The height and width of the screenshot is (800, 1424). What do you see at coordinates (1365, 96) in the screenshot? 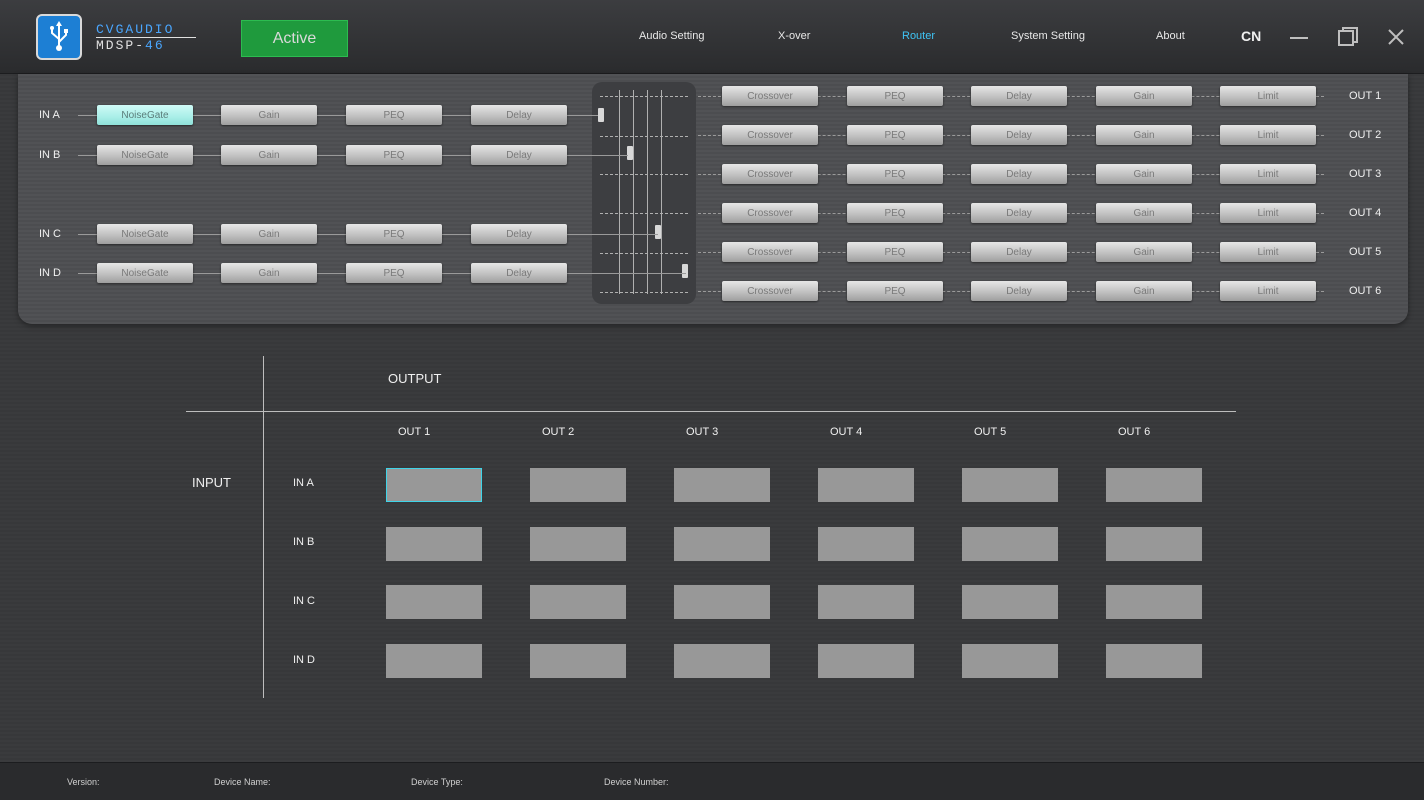
I see `output-label: OUT 1` at bounding box center [1365, 96].